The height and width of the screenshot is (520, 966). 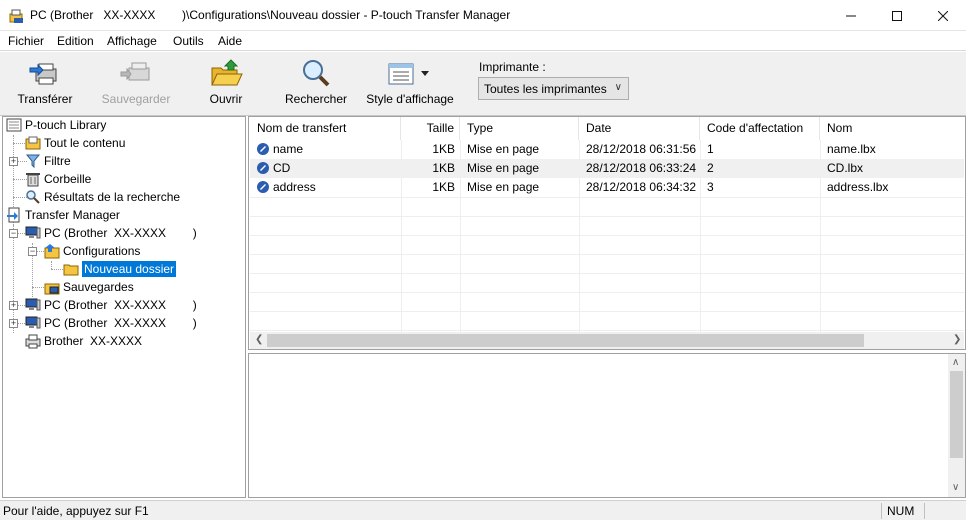 I want to click on horizontal-scrollbar: ❮ ❯, so click(x=607, y=340).